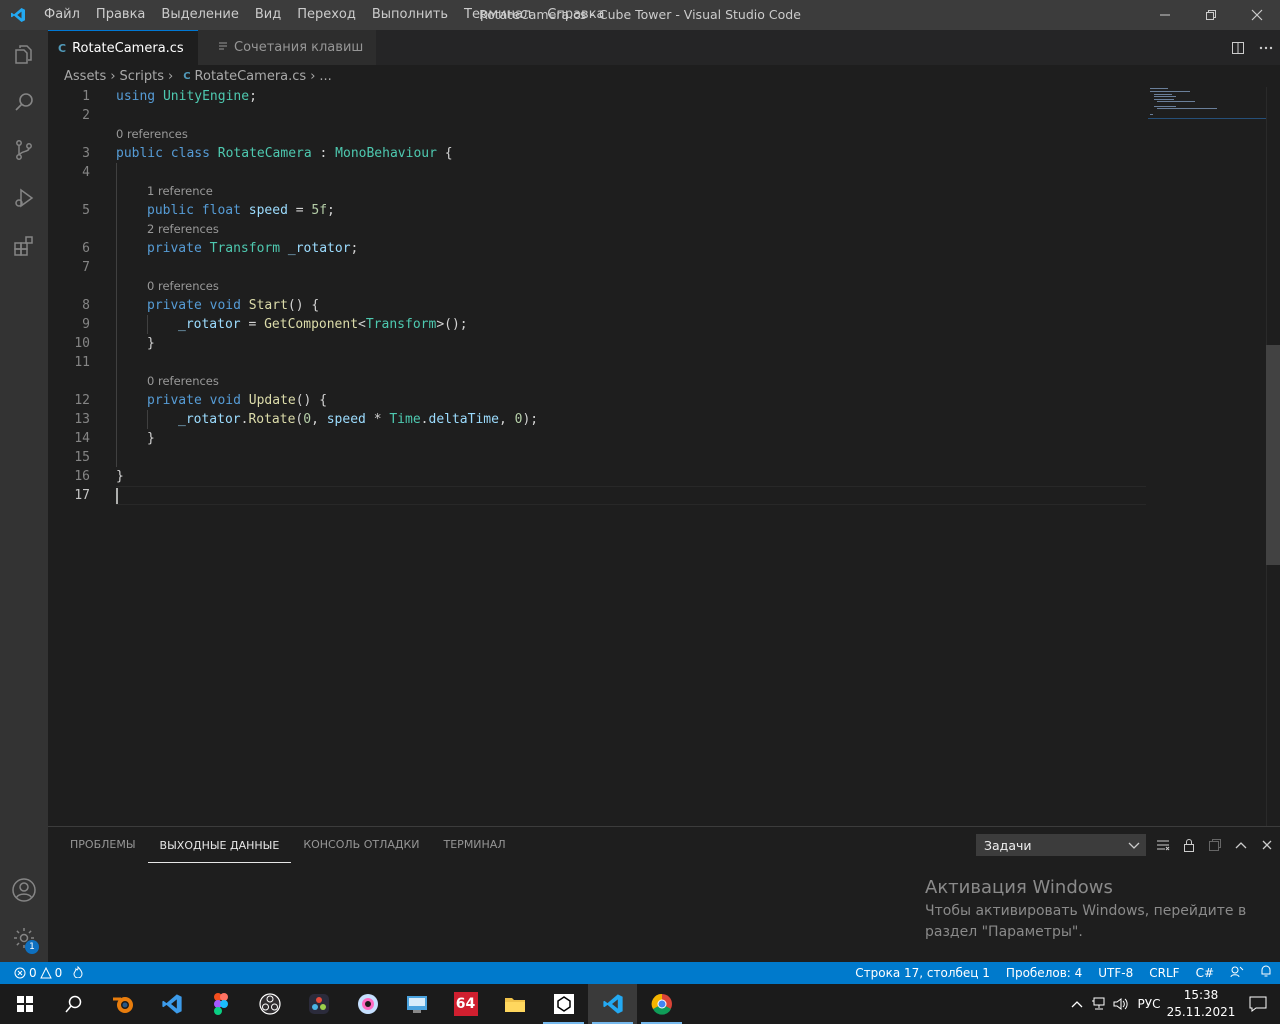  Describe the element at coordinates (1149, 1004) in the screenshot. I see `input-language: РУС` at that location.